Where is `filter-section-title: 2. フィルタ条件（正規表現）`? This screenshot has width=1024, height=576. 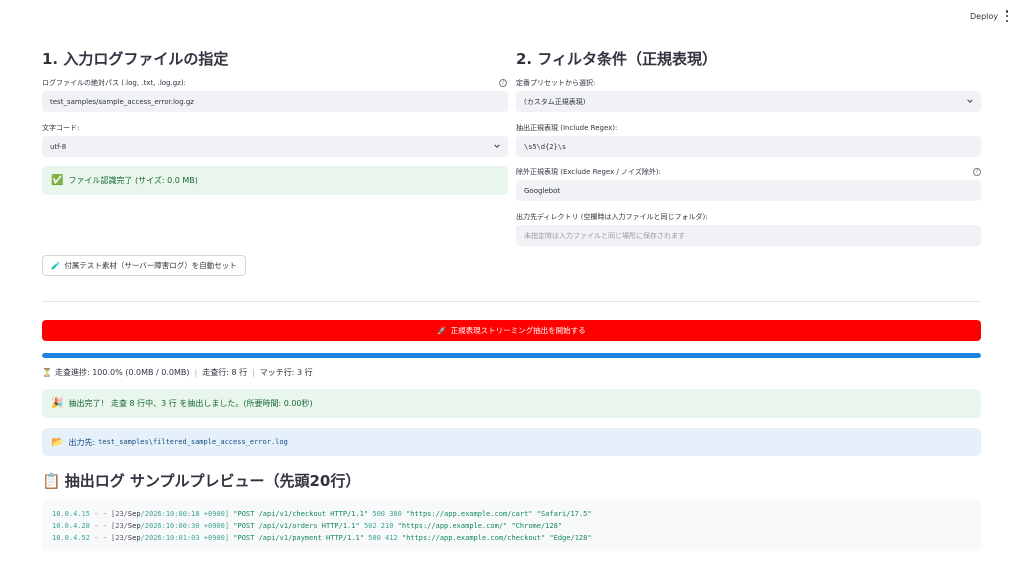 filter-section-title: 2. フィルタ条件（正規表現） is located at coordinates (617, 59).